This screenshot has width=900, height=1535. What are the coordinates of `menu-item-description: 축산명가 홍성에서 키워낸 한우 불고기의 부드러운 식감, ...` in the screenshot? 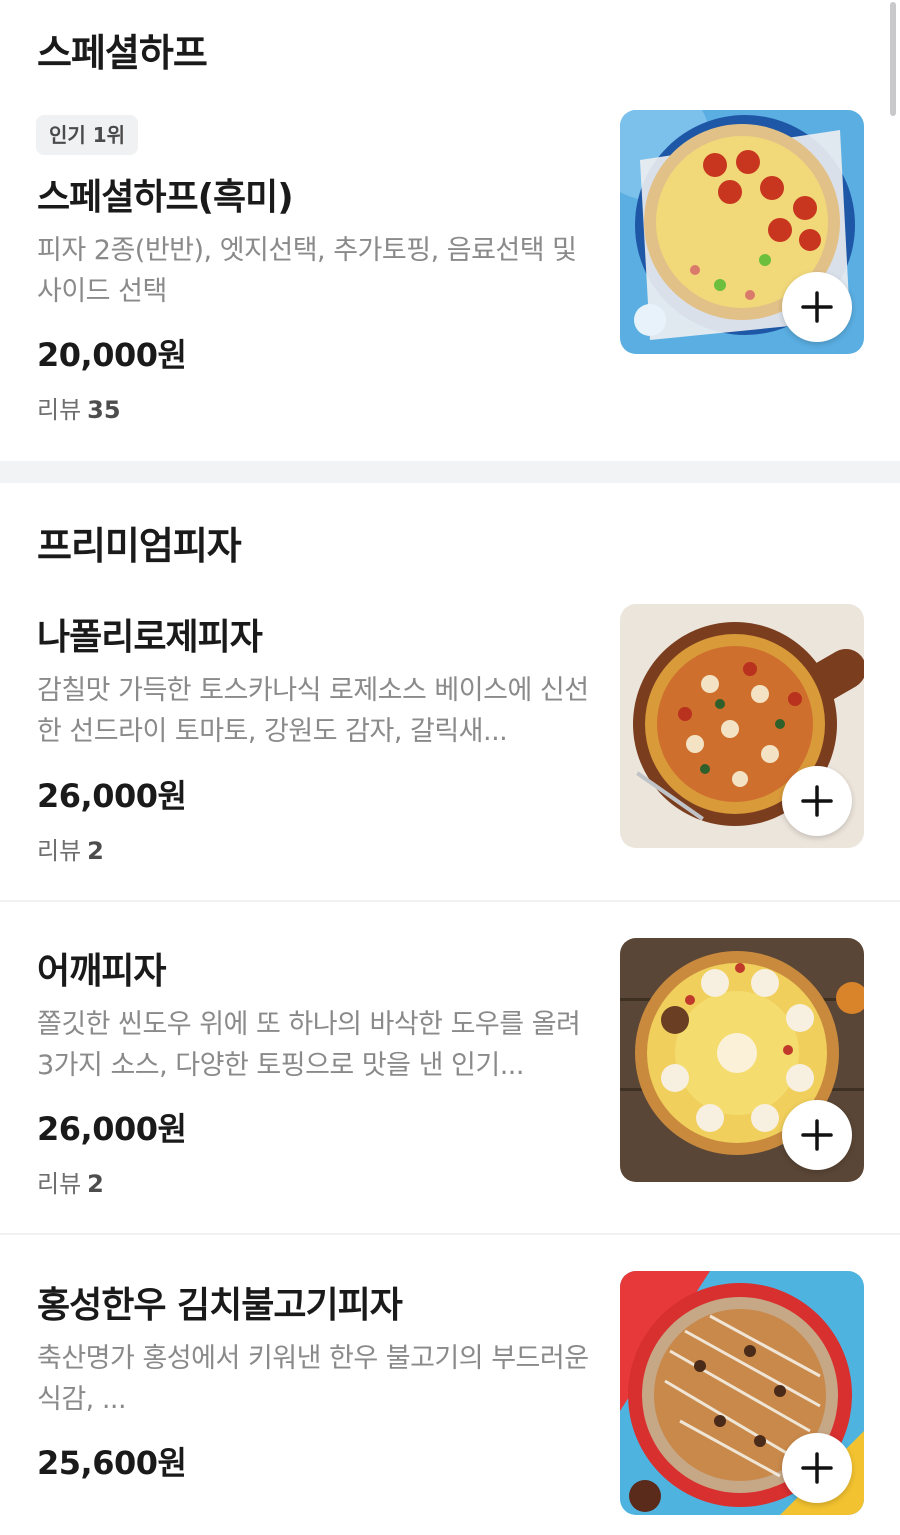 It's located at (313, 1379).